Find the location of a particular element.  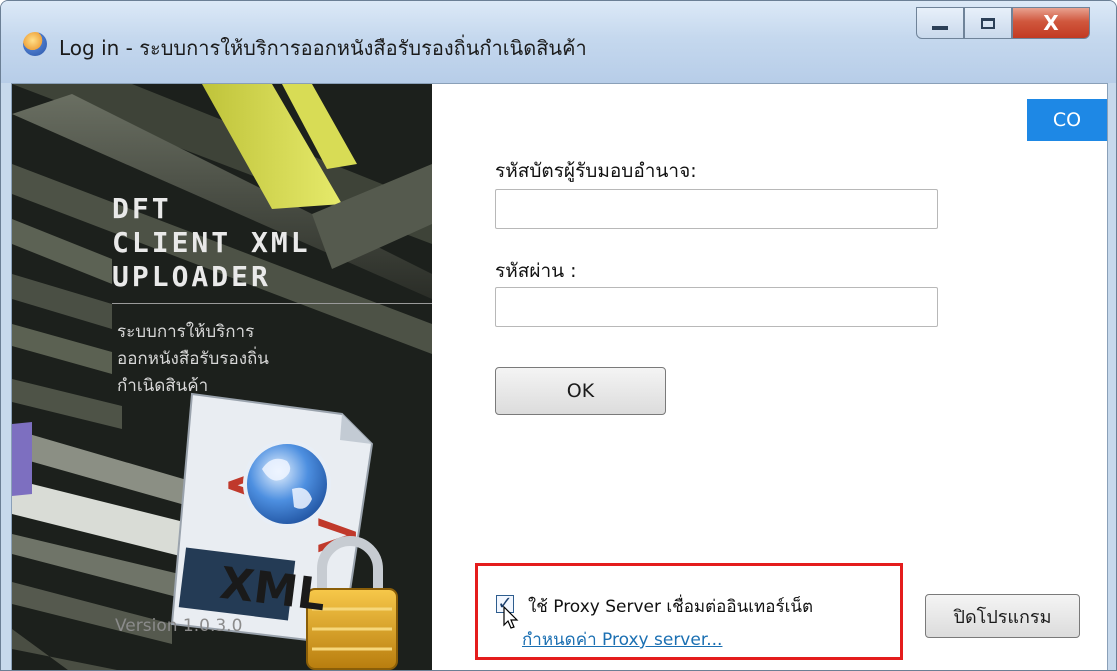

subtitle-line2: ออกหนังสือรับรองถิ่น is located at coordinates (193, 359).